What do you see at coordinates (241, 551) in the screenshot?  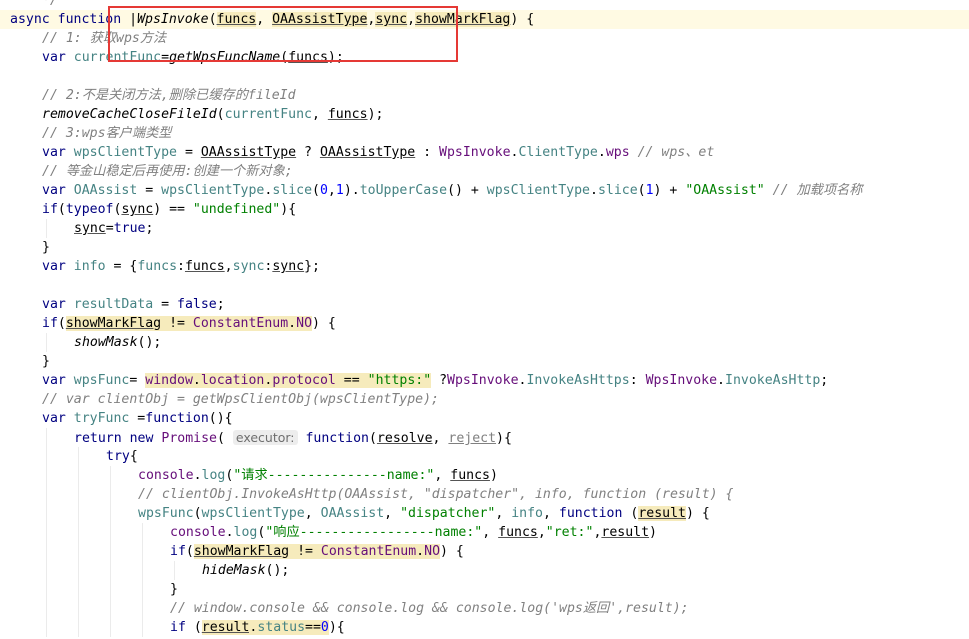 I see `parameter-token: showMarkFlag` at bounding box center [241, 551].